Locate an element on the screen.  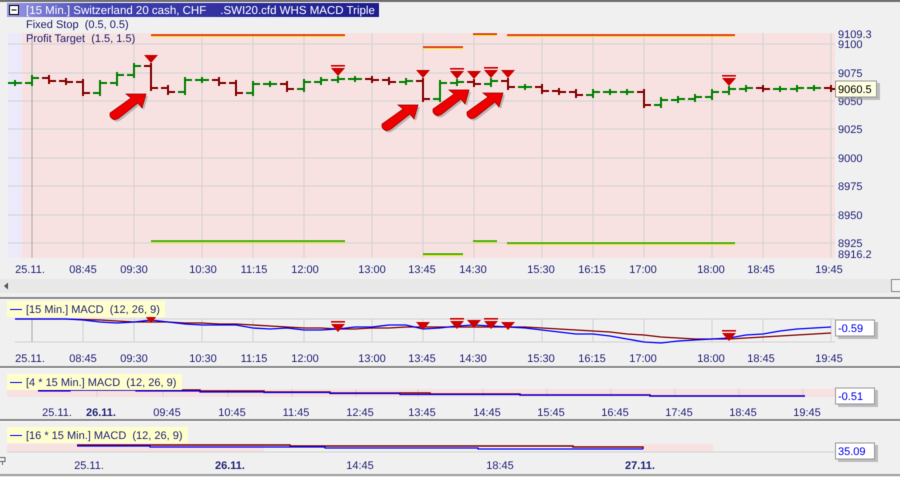
axis-label: 09:45 is located at coordinates (167, 413).